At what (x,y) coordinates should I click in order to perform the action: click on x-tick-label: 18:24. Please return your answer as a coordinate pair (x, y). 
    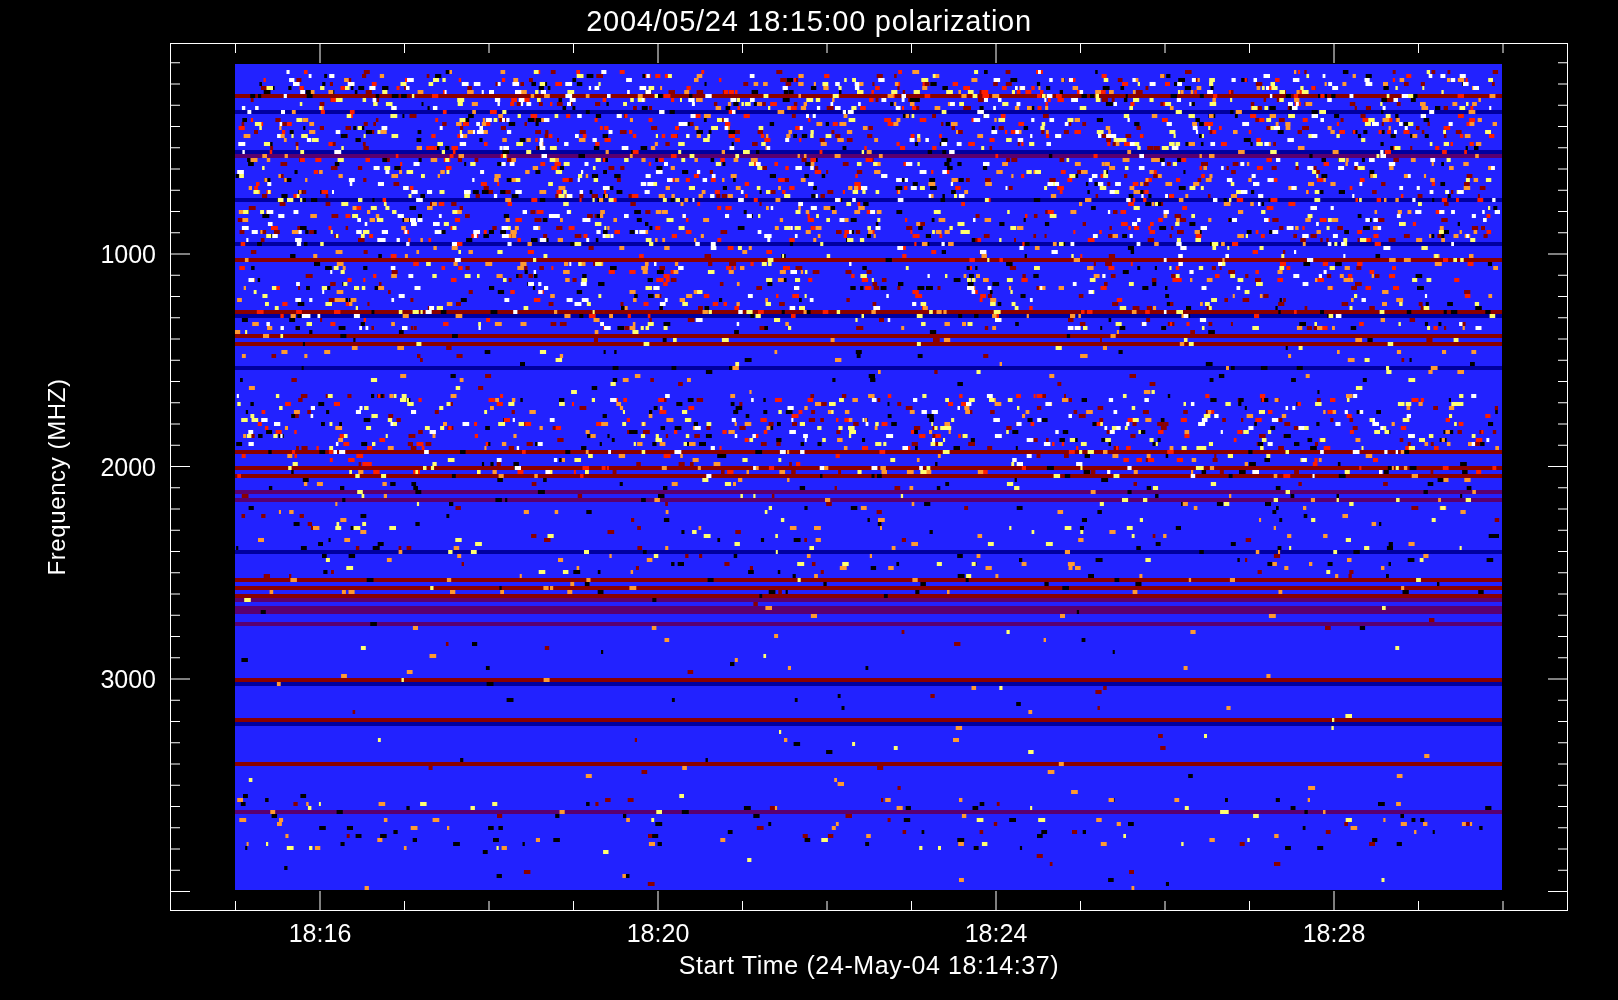
    Looking at the image, I should click on (996, 933).